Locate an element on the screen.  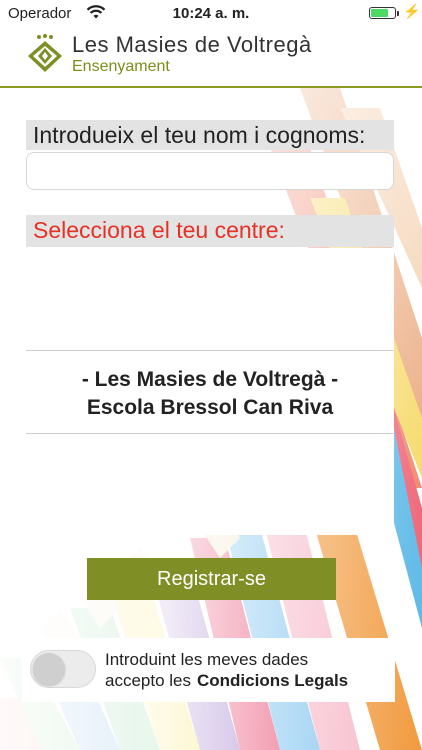
app-title: Les Masies de Voltregà is located at coordinates (192, 44).